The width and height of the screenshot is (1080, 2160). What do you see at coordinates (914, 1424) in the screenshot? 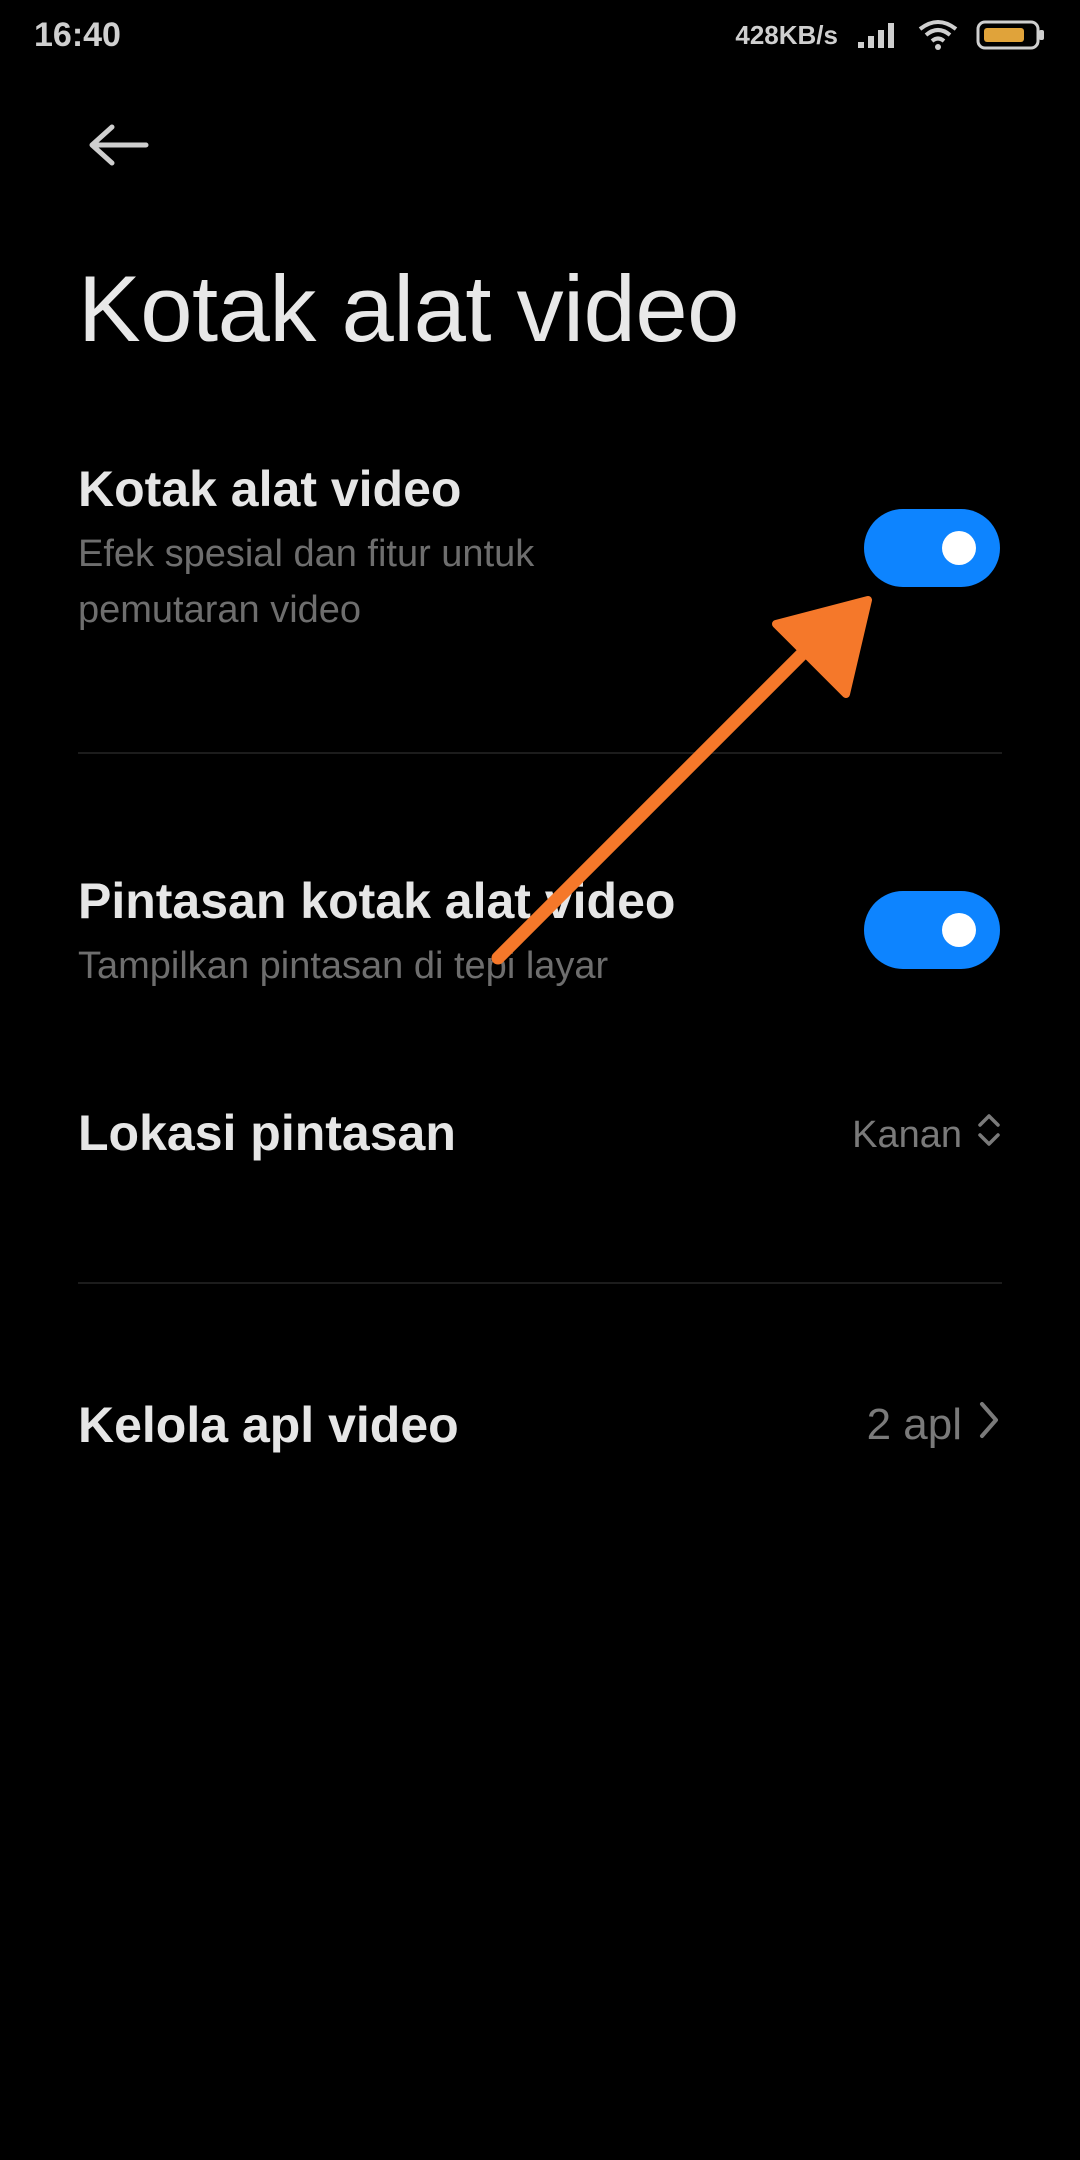
I see `app-count: 2 apl` at bounding box center [914, 1424].